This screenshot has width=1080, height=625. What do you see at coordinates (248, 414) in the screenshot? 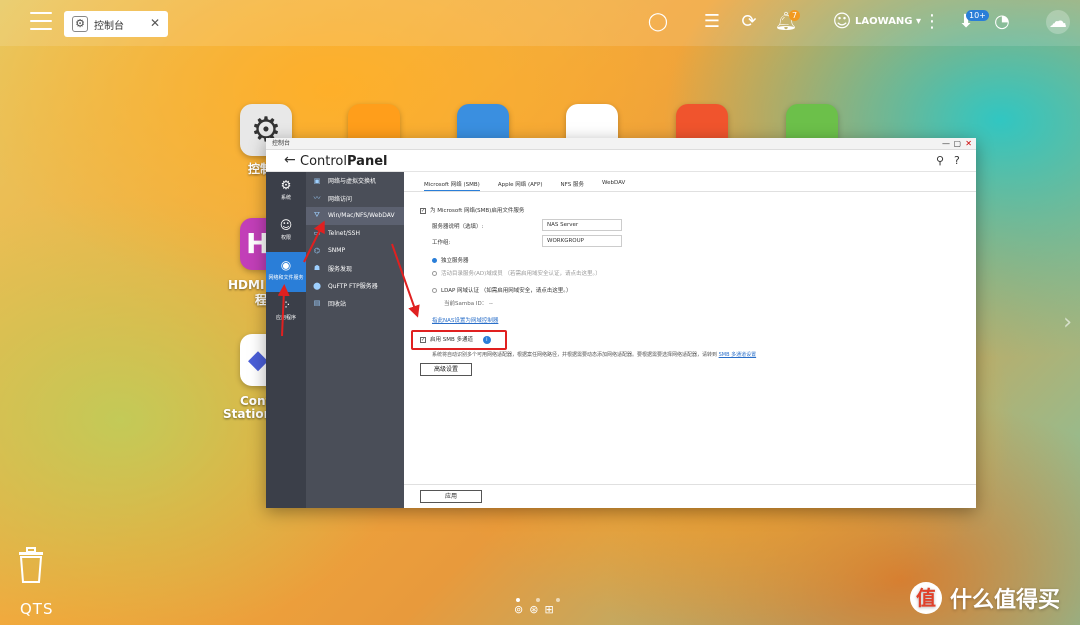
I see `contact-app-label-2: Station` at bounding box center [248, 414].